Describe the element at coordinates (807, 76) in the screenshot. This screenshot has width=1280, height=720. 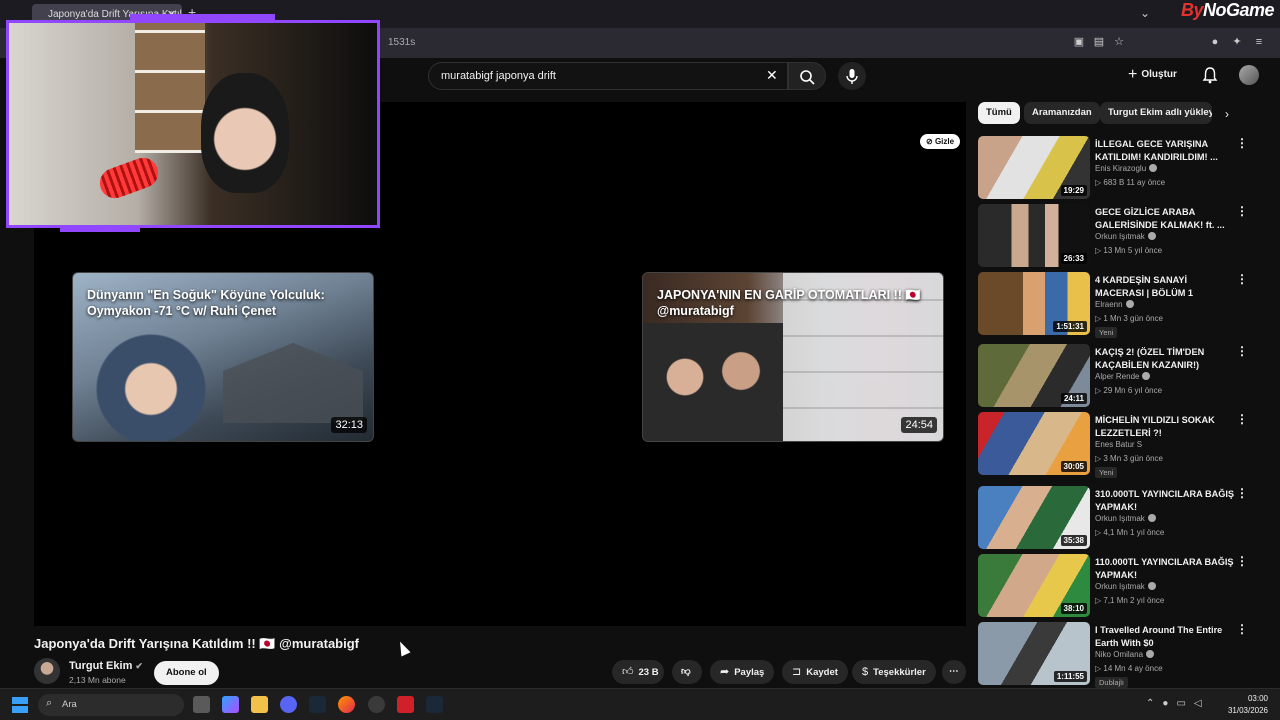
I see `search-button` at that location.